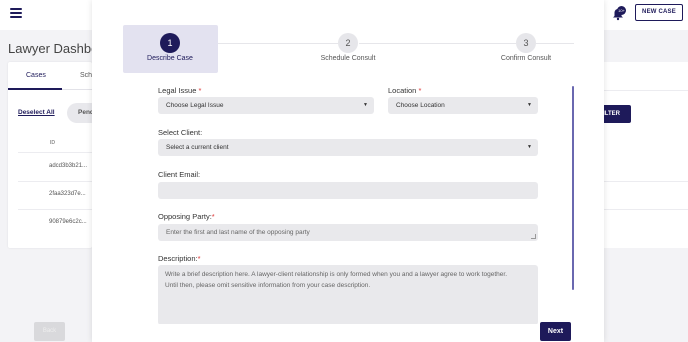 The height and width of the screenshot is (342, 688). Describe the element at coordinates (180, 132) in the screenshot. I see `select-client-label: Select Client:` at that location.